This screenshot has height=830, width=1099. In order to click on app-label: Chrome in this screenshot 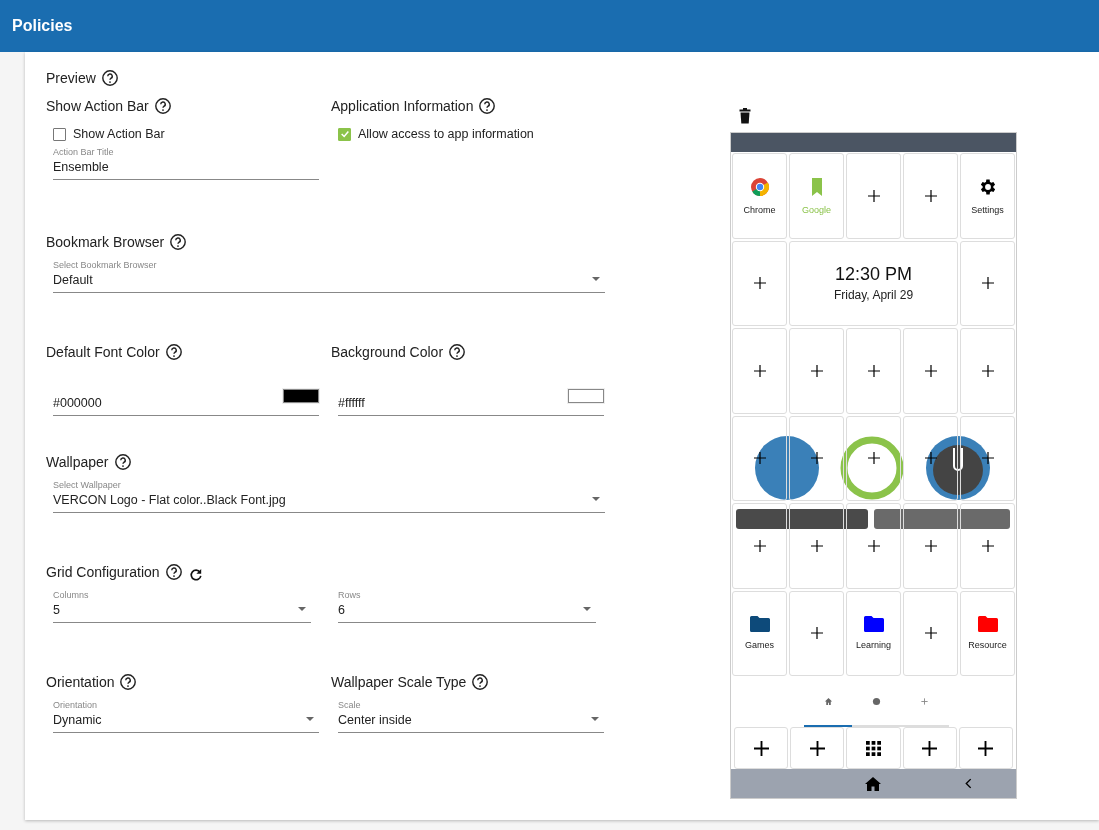, I will do `click(759, 209)`.